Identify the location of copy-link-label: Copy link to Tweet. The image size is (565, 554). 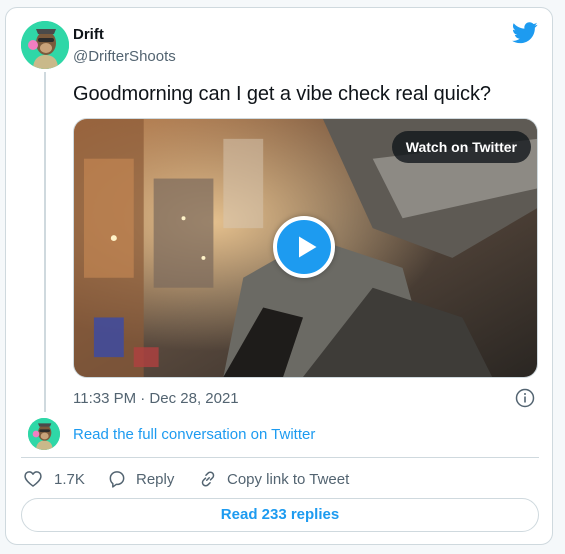
(288, 479).